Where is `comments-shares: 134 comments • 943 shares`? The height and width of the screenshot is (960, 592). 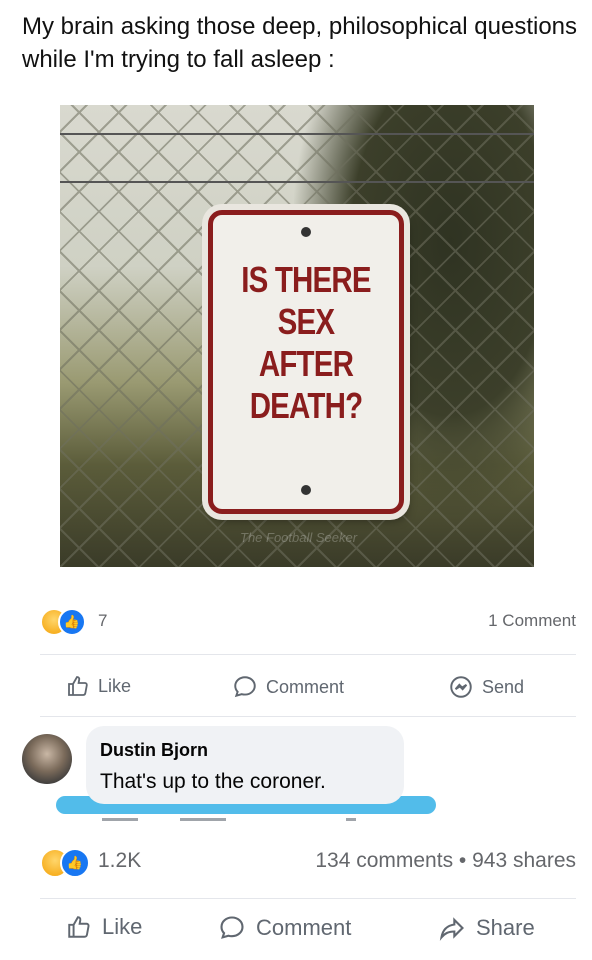 comments-shares: 134 comments • 943 shares is located at coordinates (445, 861).